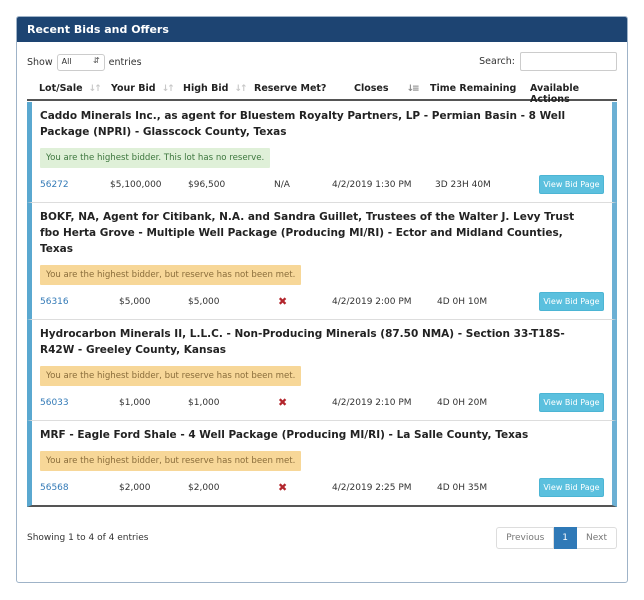 This screenshot has width=644, height=600. Describe the element at coordinates (135, 302) in the screenshot. I see `your-bid-value: $5,000` at that location.